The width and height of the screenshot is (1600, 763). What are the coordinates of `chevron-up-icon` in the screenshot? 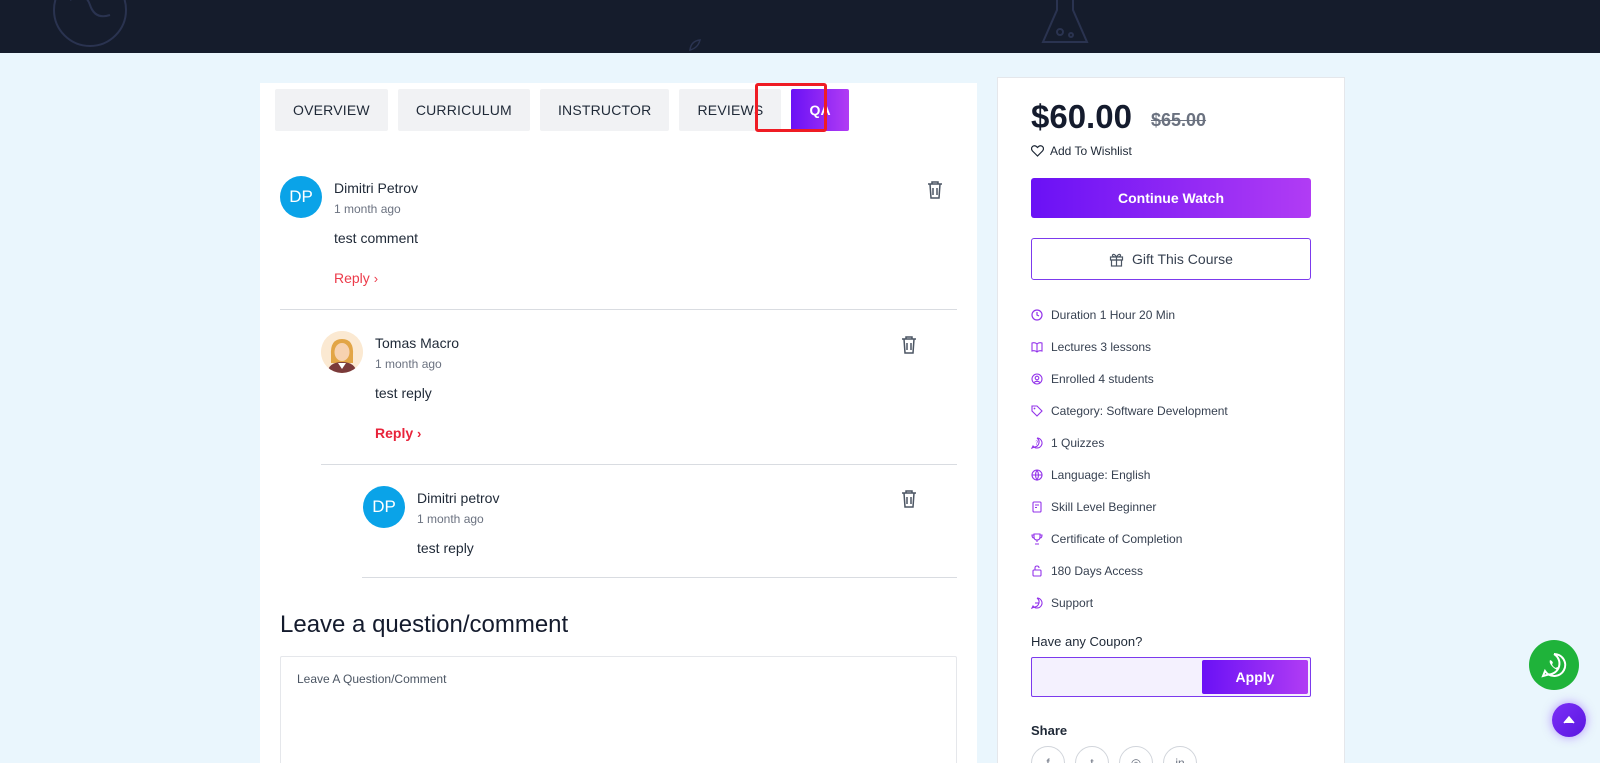 It's located at (1569, 719).